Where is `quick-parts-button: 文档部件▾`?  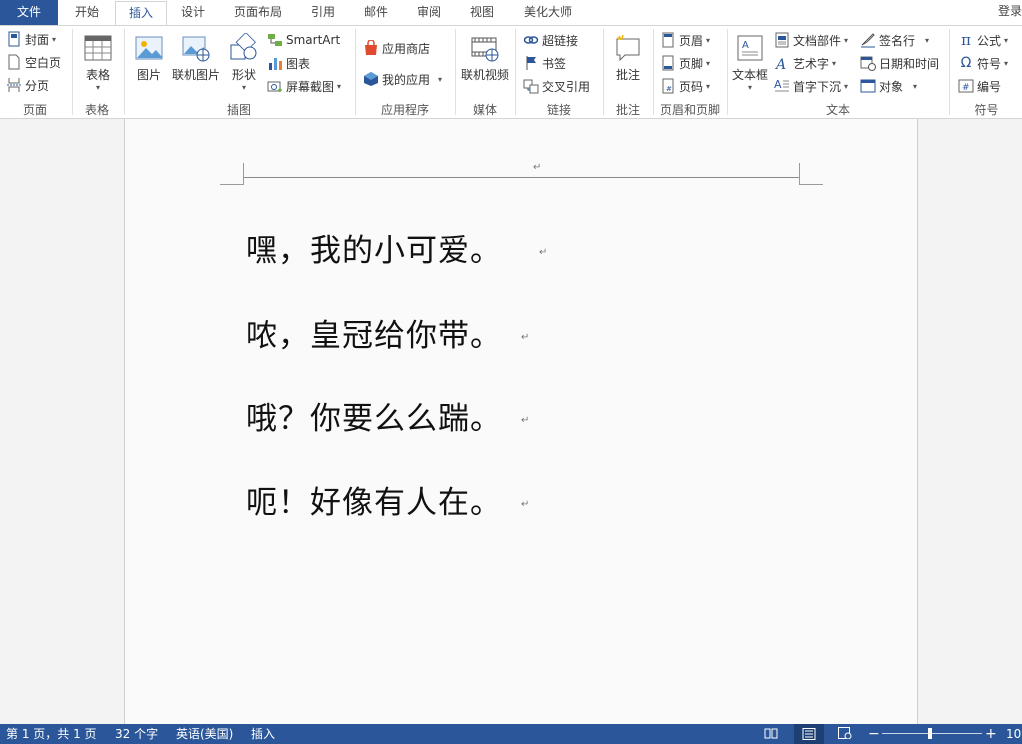
quick-parts-button: 文档部件▾ is located at coordinates (811, 40).